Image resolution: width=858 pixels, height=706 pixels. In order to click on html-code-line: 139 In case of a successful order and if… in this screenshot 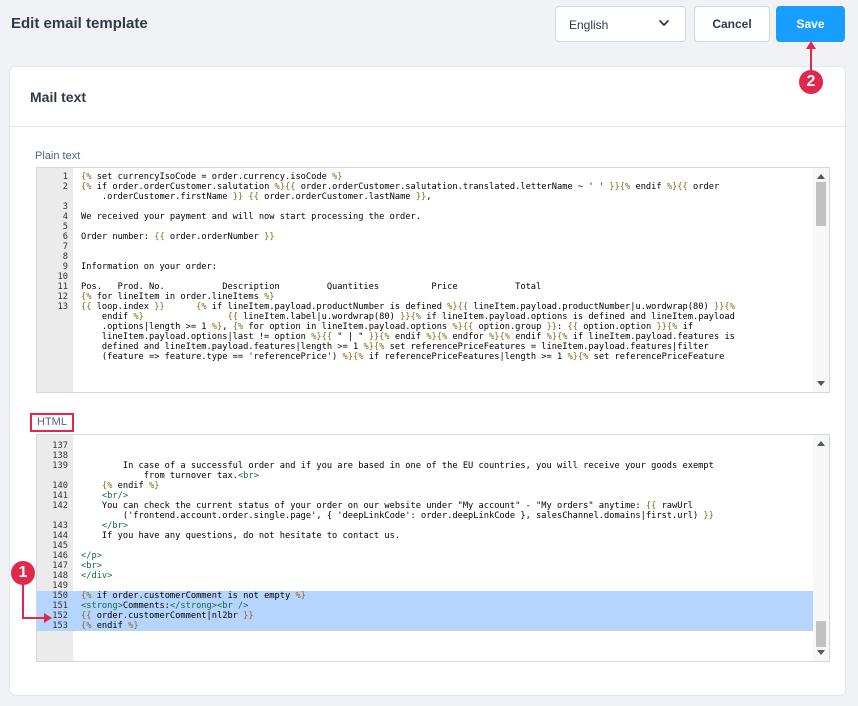, I will do `click(425, 466)`.